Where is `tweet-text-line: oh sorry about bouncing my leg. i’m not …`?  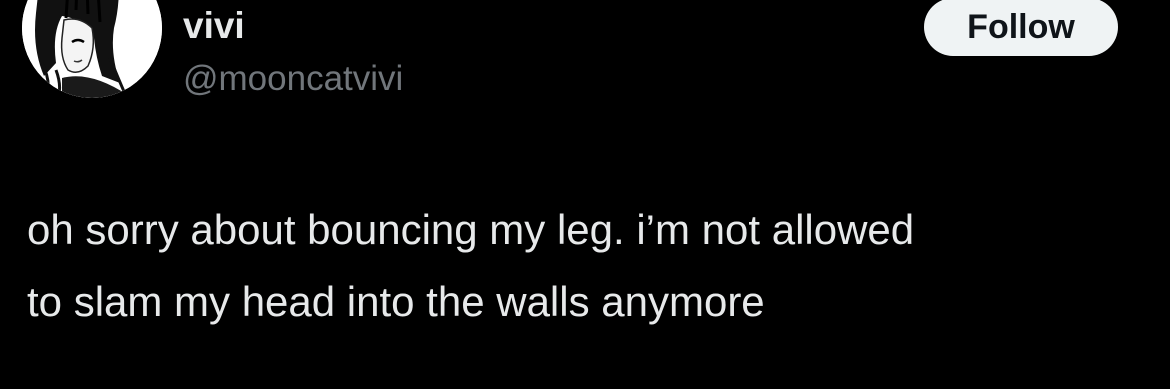
tweet-text-line: oh sorry about bouncing my leg. i’m not … is located at coordinates (471, 229).